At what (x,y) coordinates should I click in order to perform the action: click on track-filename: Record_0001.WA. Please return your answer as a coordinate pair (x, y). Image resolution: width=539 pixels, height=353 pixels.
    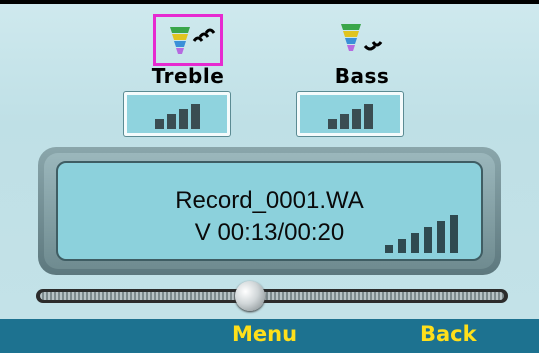
    Looking at the image, I should click on (269, 200).